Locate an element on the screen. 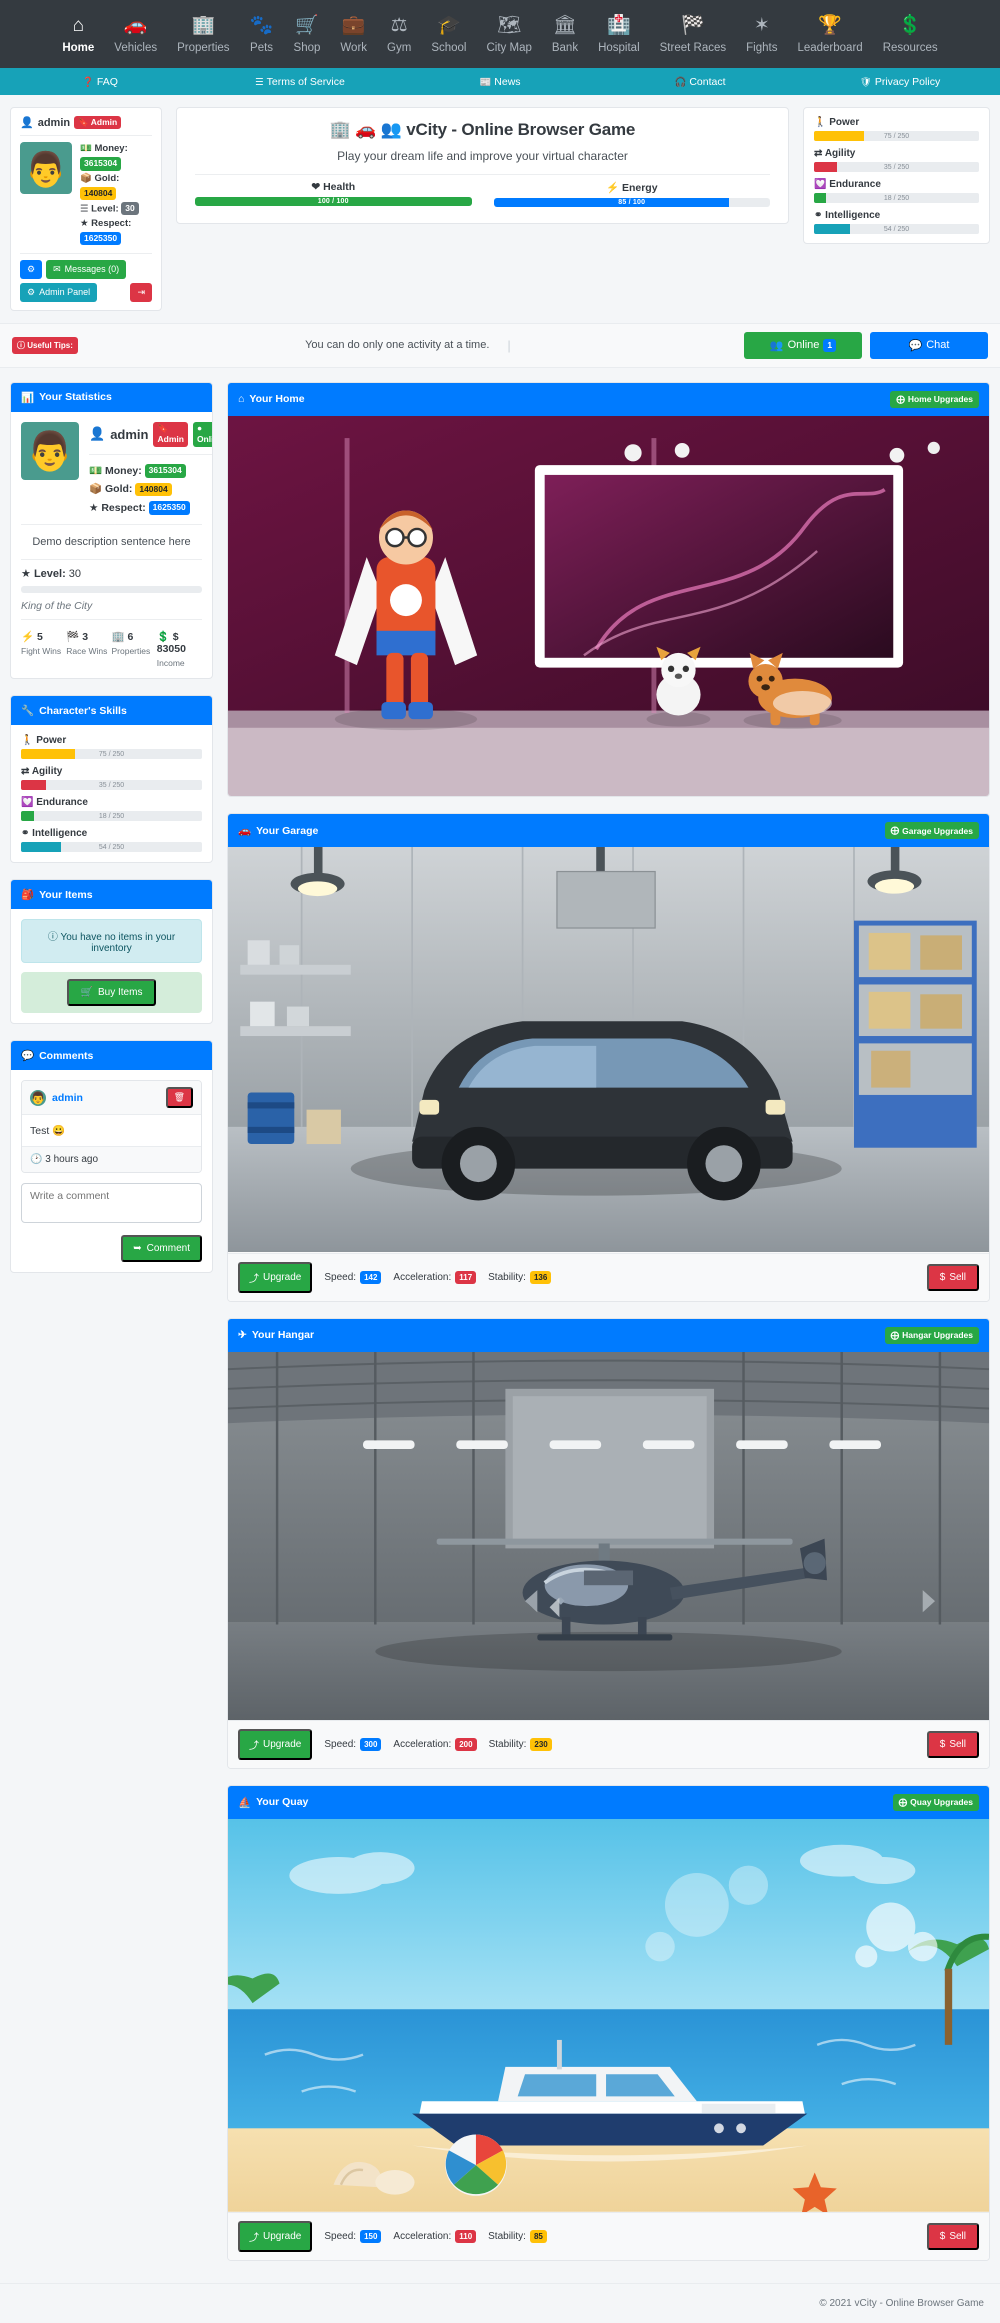 The height and width of the screenshot is (2323, 1000). plus-circle-icon: ⨁ is located at coordinates (900, 398).